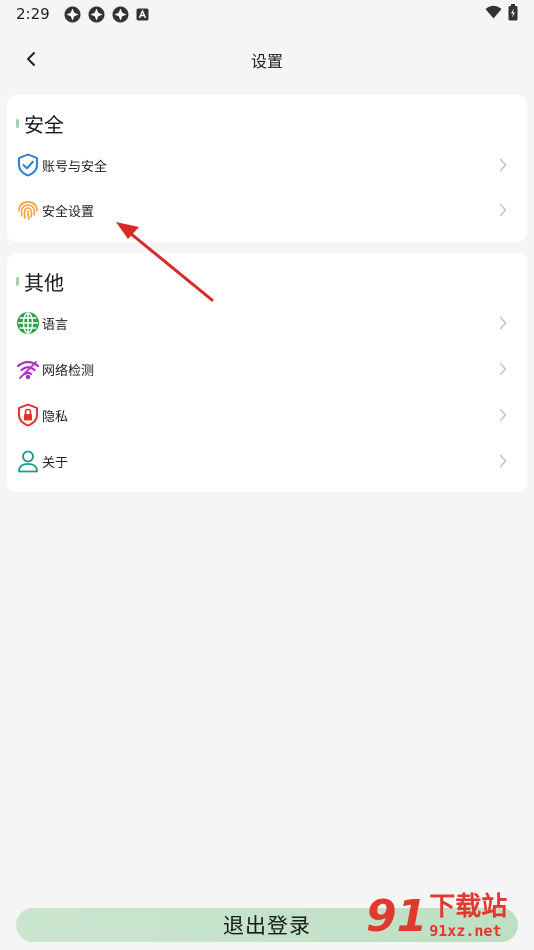 This screenshot has width=534, height=950. Describe the element at coordinates (55, 325) in the screenshot. I see `settings-item-label: 语言` at that location.